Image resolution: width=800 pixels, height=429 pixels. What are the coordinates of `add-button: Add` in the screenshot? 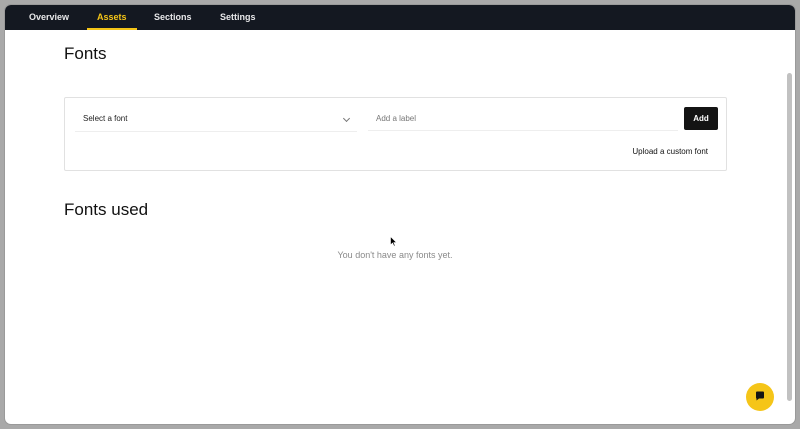 It's located at (701, 118).